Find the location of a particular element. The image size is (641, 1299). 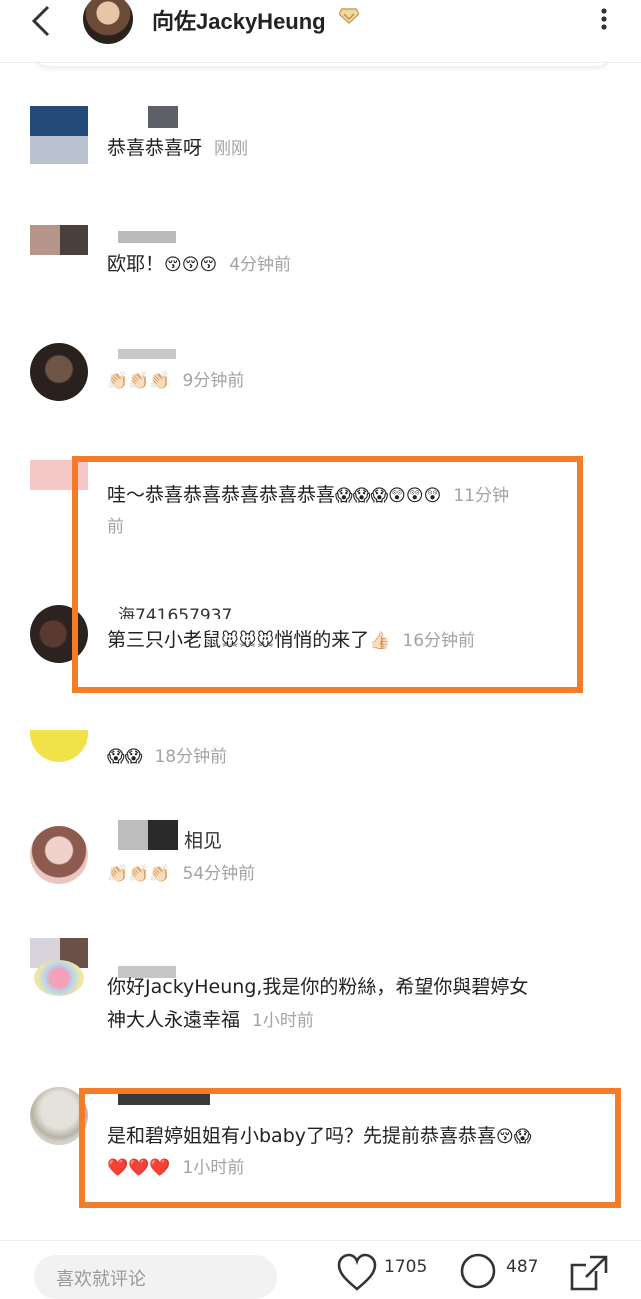

comment-text: 👏🏻👏🏻👏🏻 54分钟前 is located at coordinates (181, 873).